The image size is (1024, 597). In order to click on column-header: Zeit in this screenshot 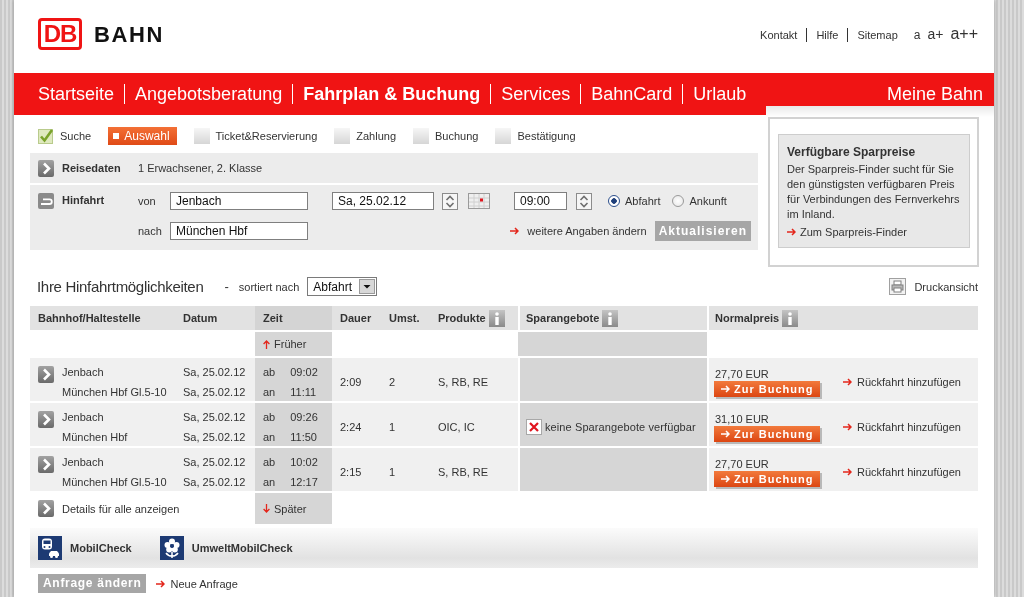, I will do `click(273, 318)`.